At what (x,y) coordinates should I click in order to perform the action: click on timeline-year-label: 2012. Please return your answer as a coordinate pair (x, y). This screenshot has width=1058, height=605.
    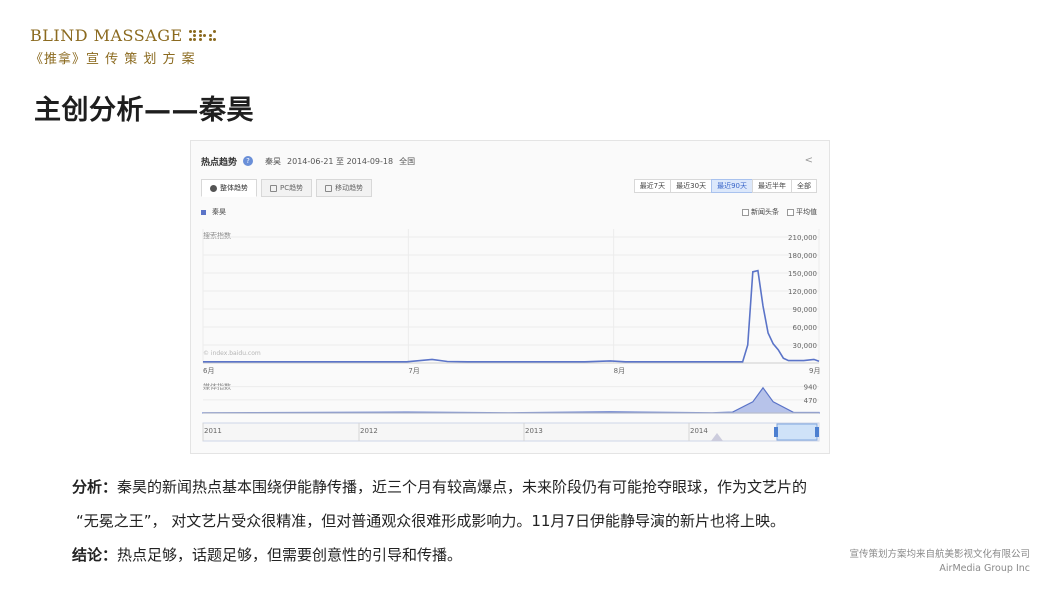
    Looking at the image, I should click on (369, 431).